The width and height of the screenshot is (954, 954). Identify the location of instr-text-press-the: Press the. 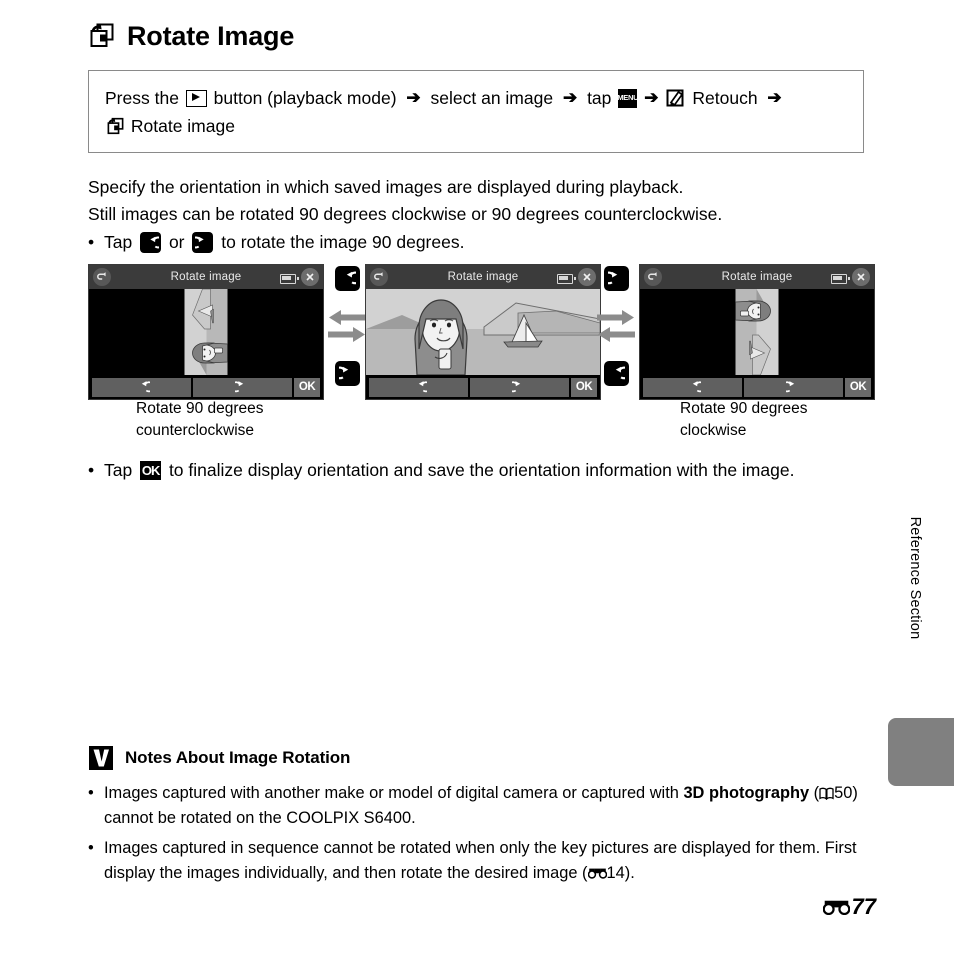
(144, 98).